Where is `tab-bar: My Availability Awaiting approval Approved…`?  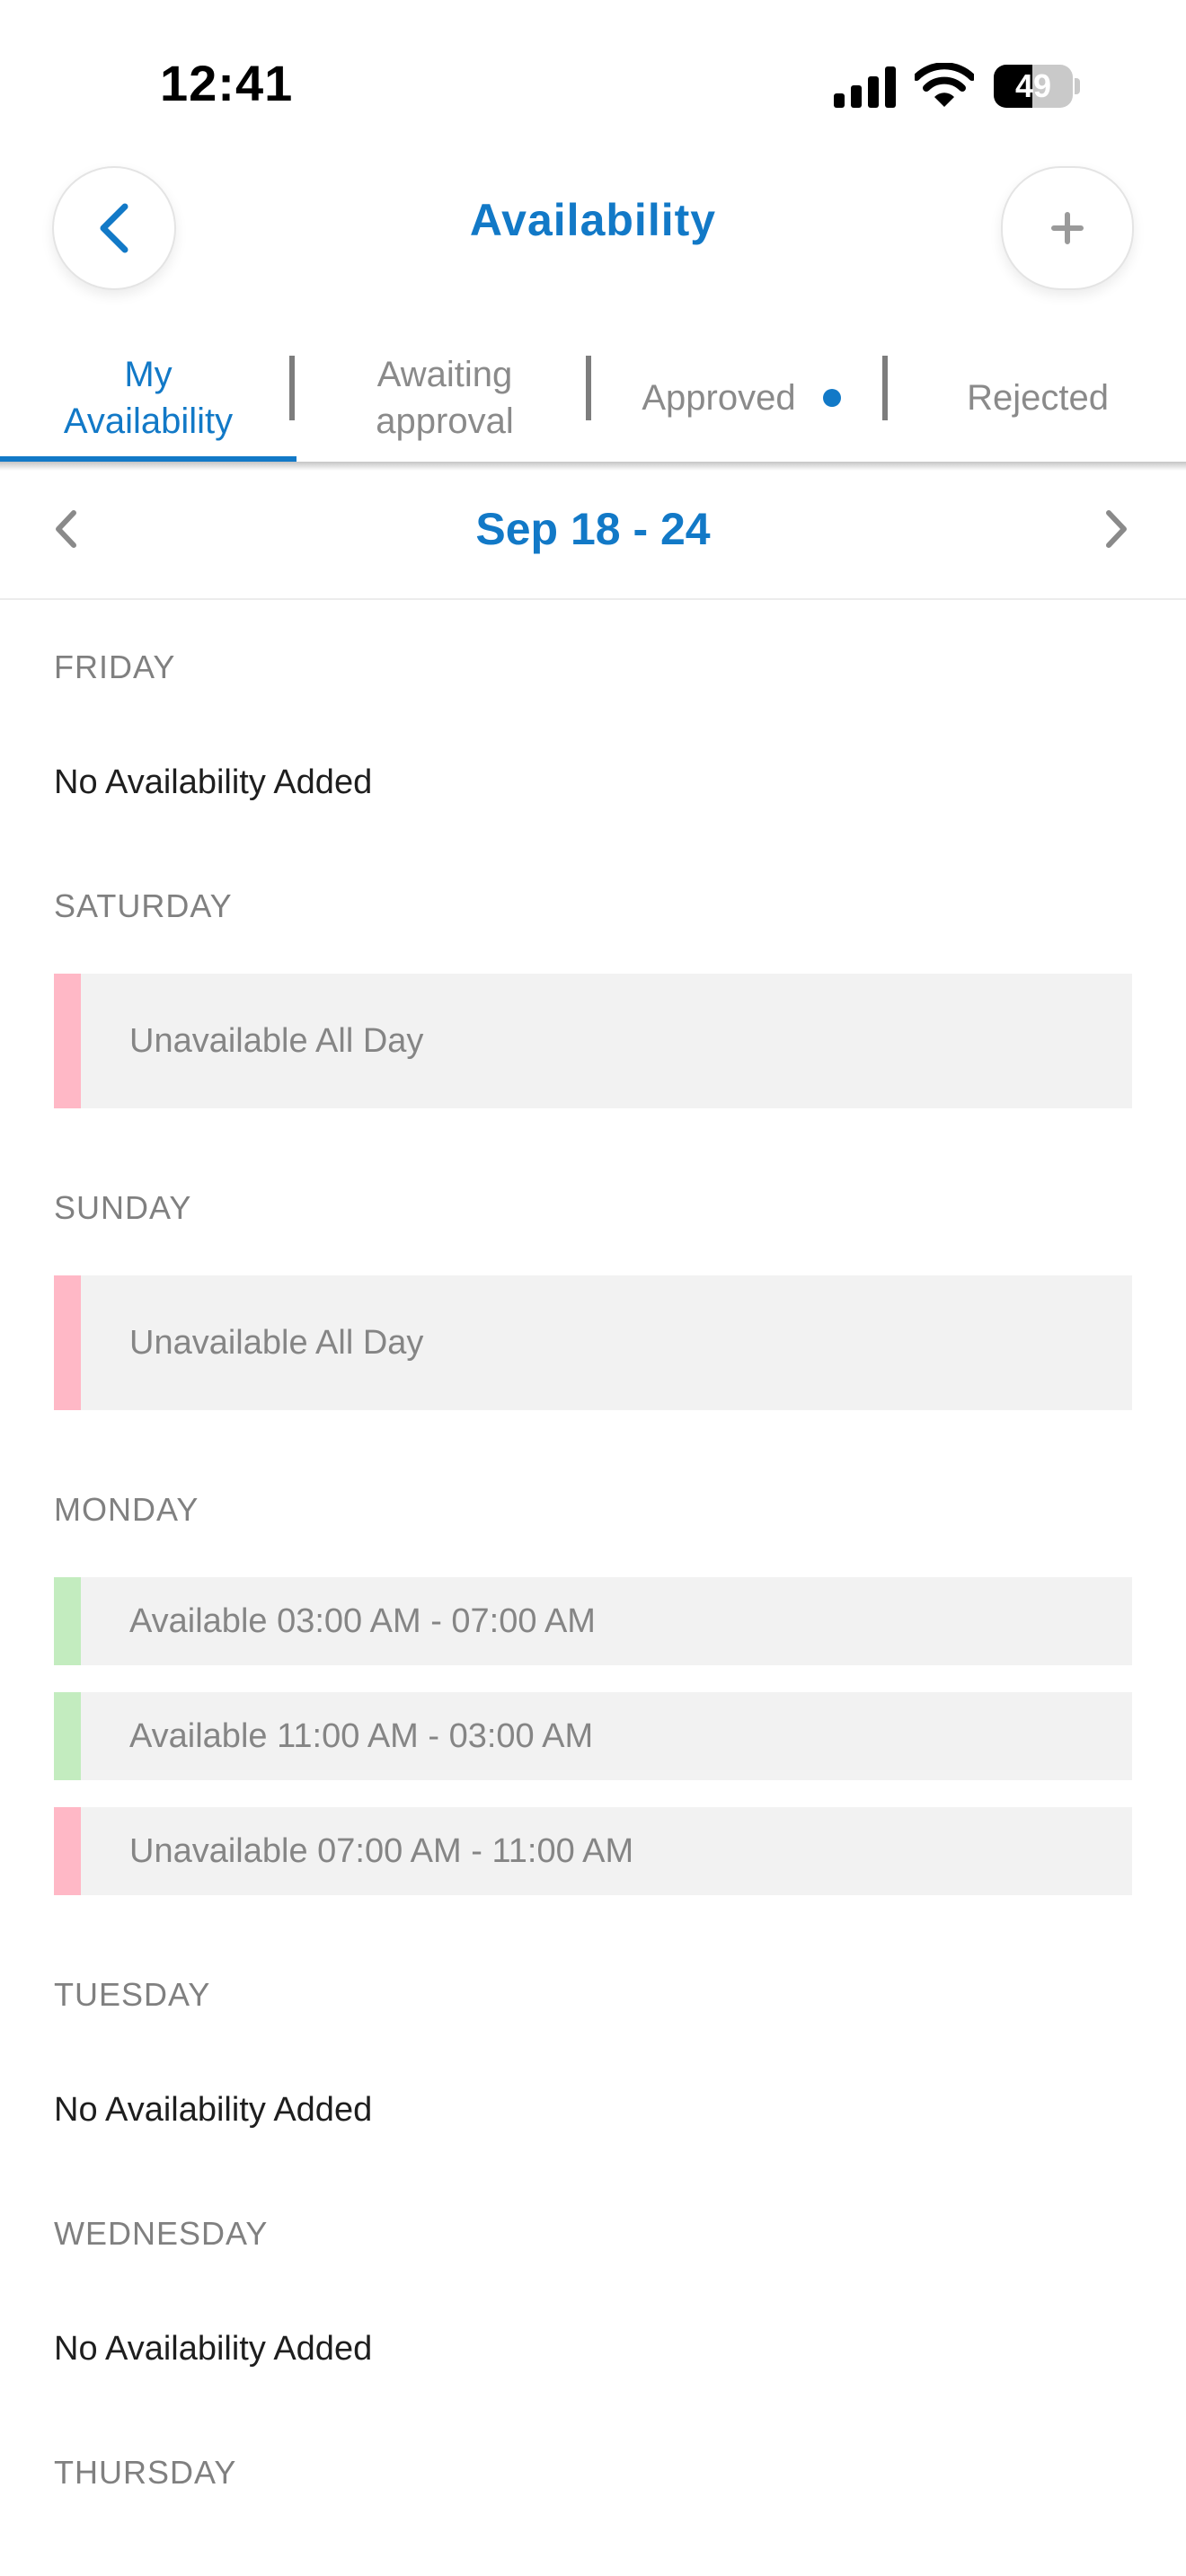 tab-bar: My Availability Awaiting approval Approved… is located at coordinates (593, 398).